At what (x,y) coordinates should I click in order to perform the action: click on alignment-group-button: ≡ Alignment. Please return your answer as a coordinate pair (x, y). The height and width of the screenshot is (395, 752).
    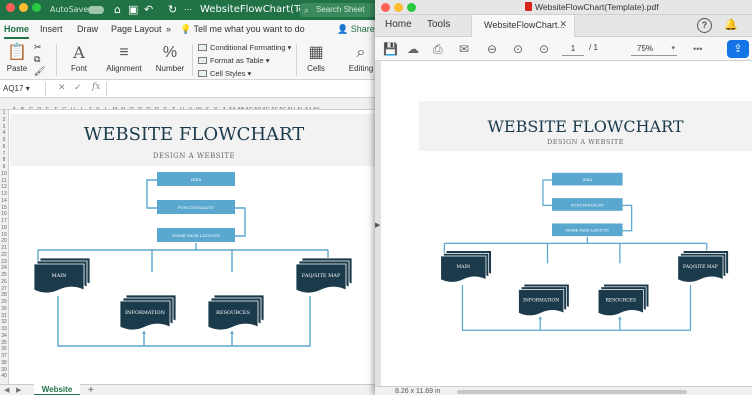
    Looking at the image, I should click on (124, 57).